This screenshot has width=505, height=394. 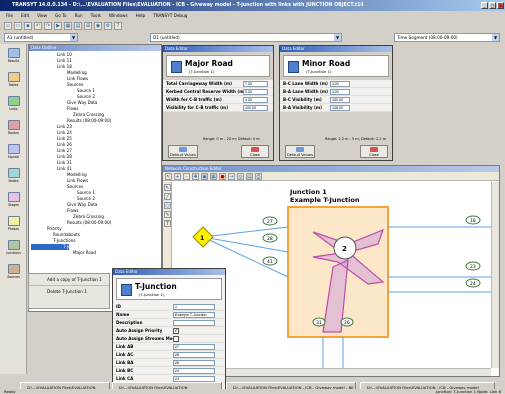 What do you see at coordinates (168, 176) in the screenshot?
I see `select-icon: ↖` at bounding box center [168, 176].